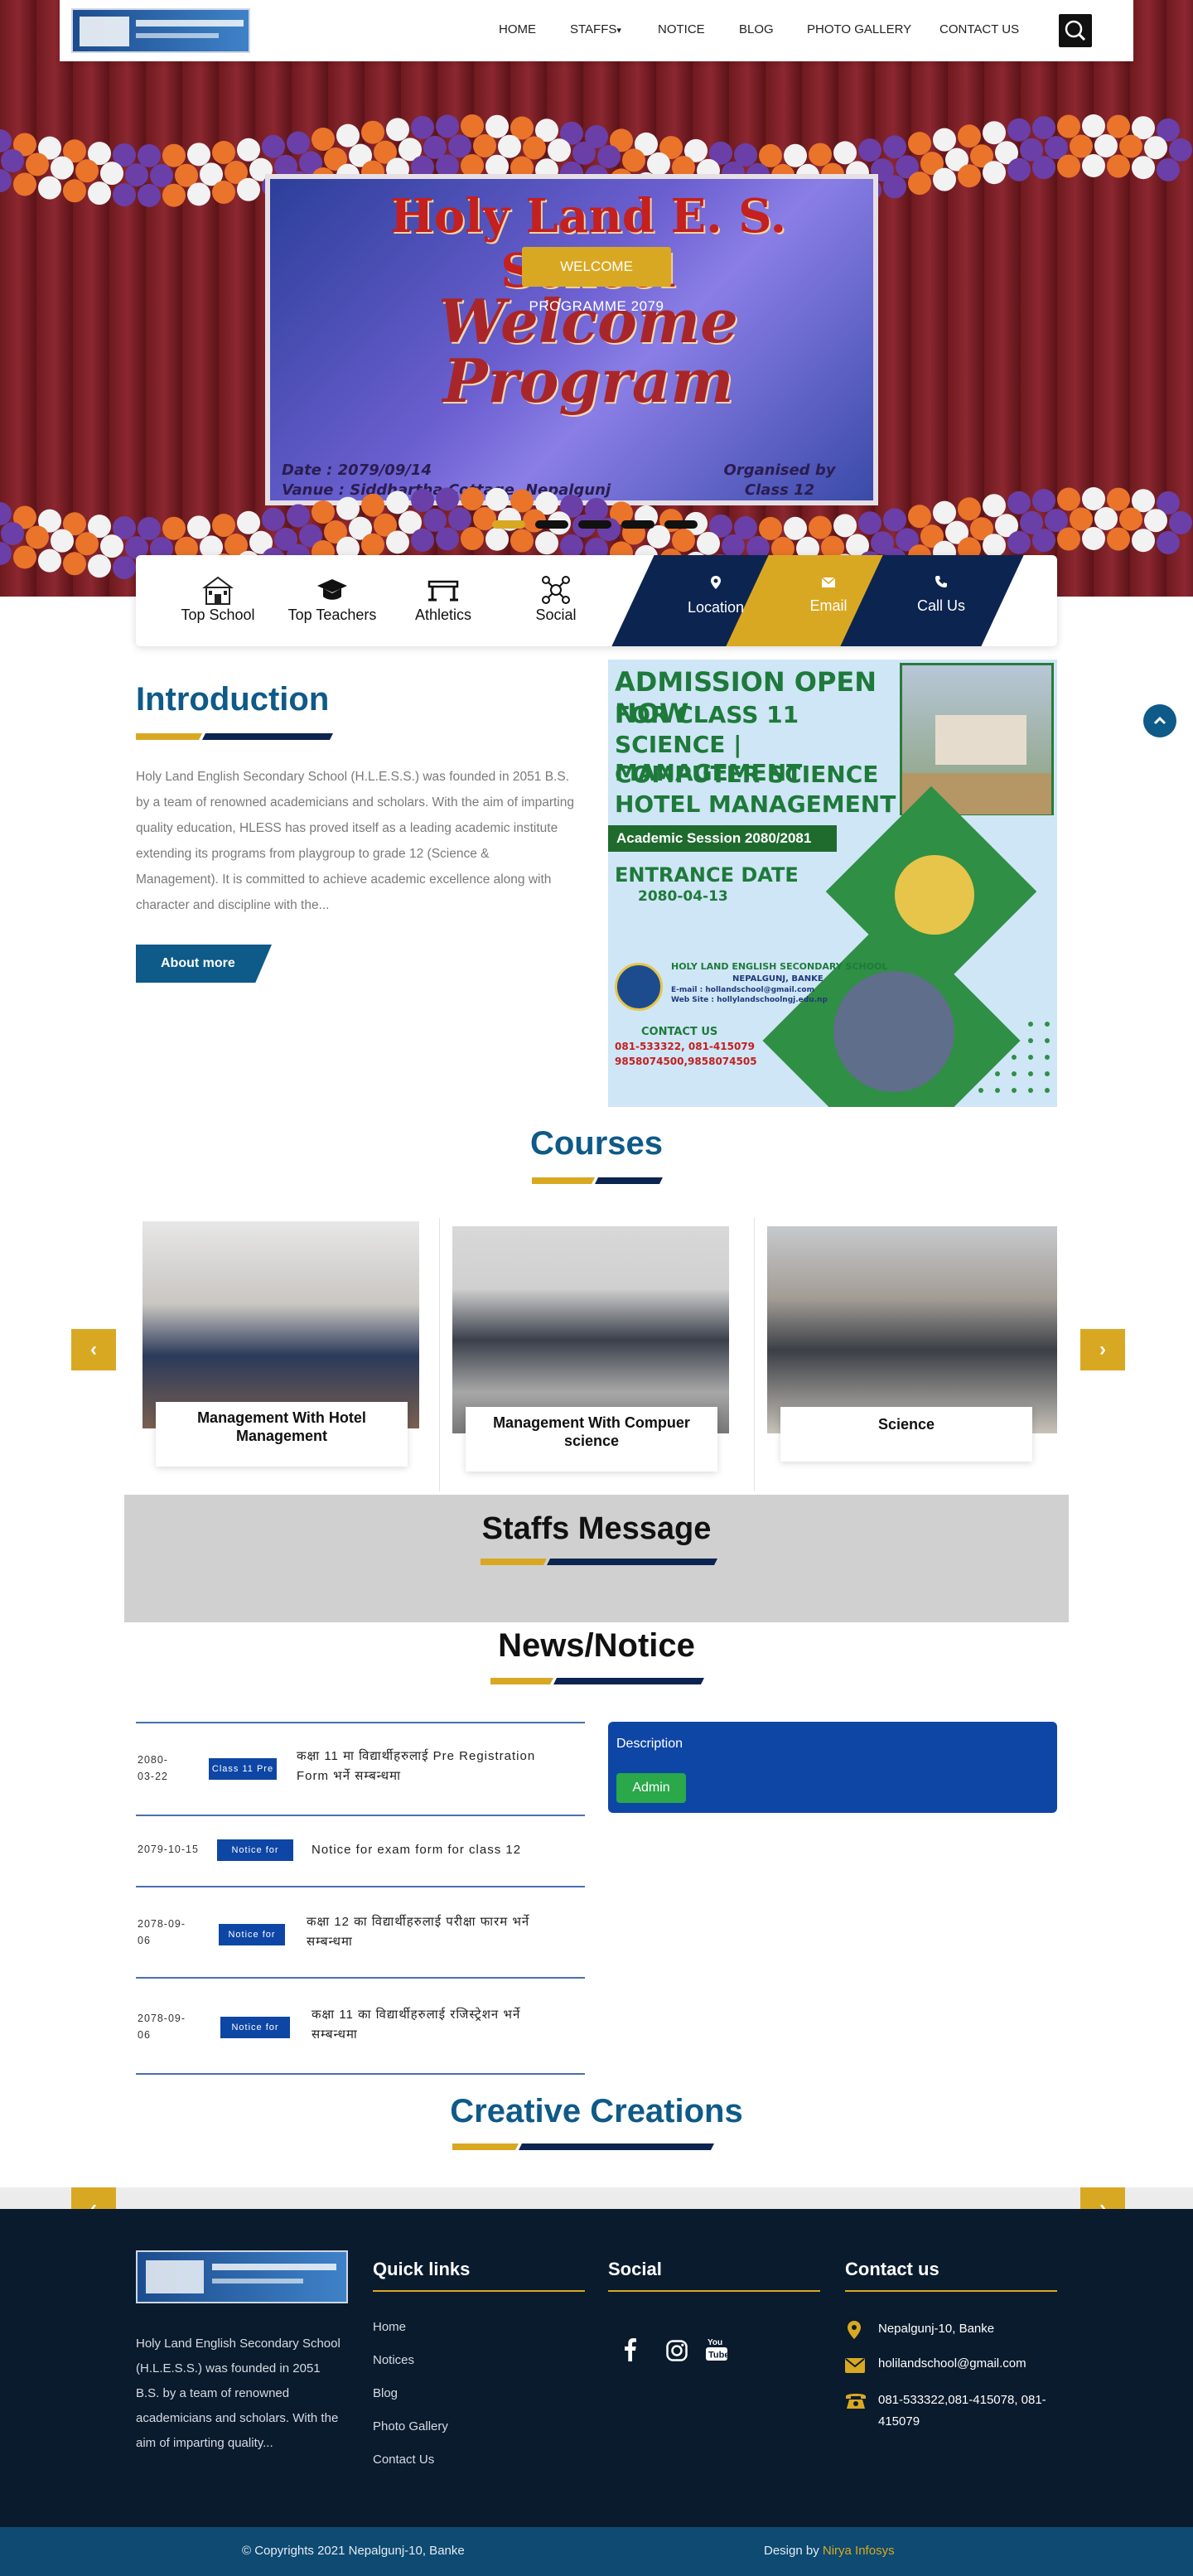 The height and width of the screenshot is (2576, 1193). What do you see at coordinates (715, 2342) in the screenshot?
I see `svg-text: You` at bounding box center [715, 2342].